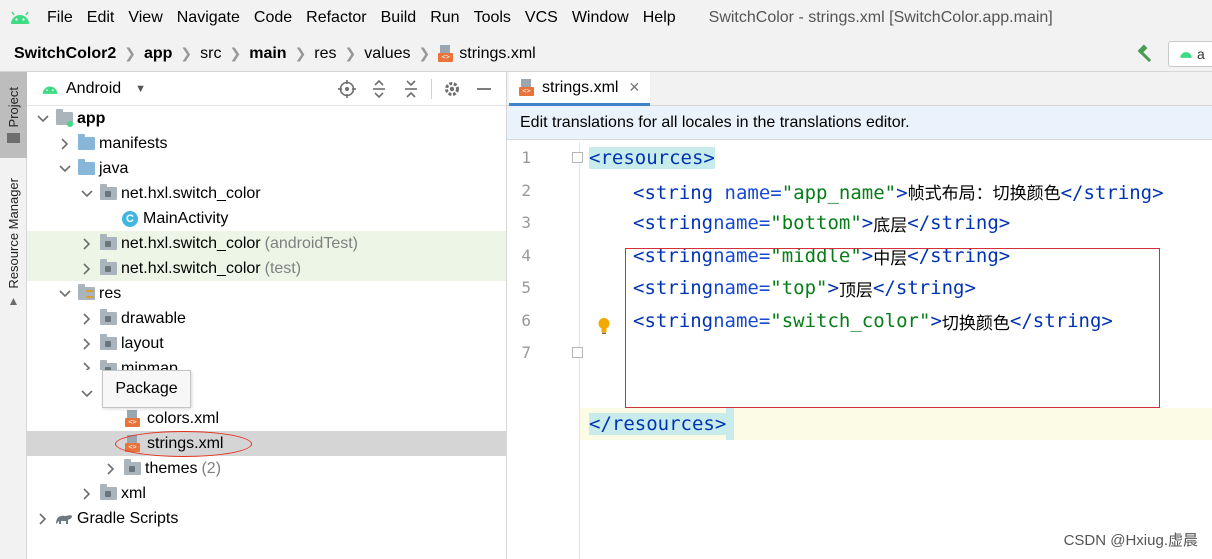  I want to click on tree-item-label: mipmap, so click(149, 365).